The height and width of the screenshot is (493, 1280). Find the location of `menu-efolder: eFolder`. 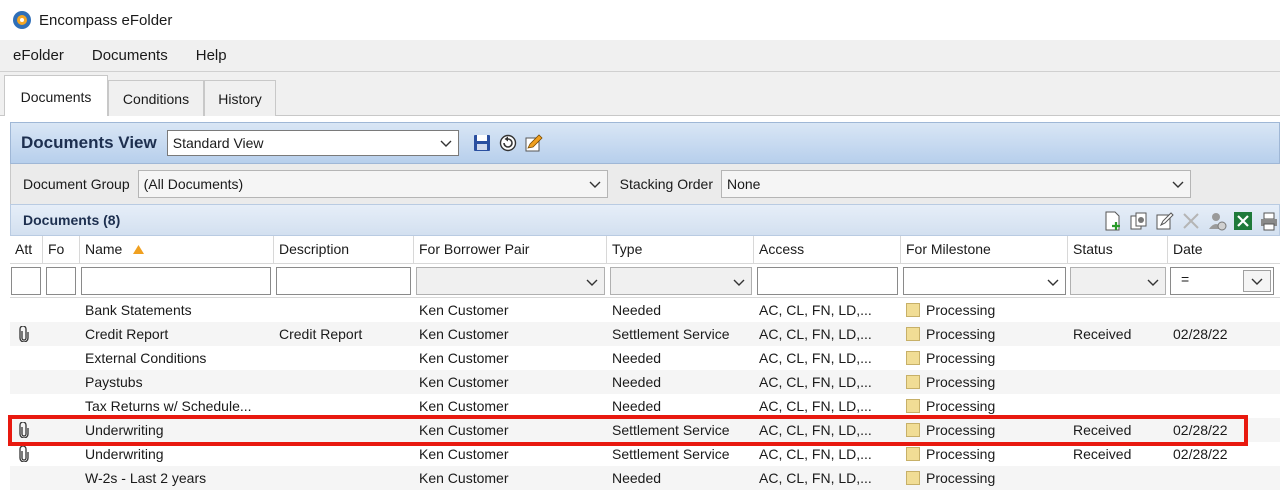

menu-efolder: eFolder is located at coordinates (39, 56).